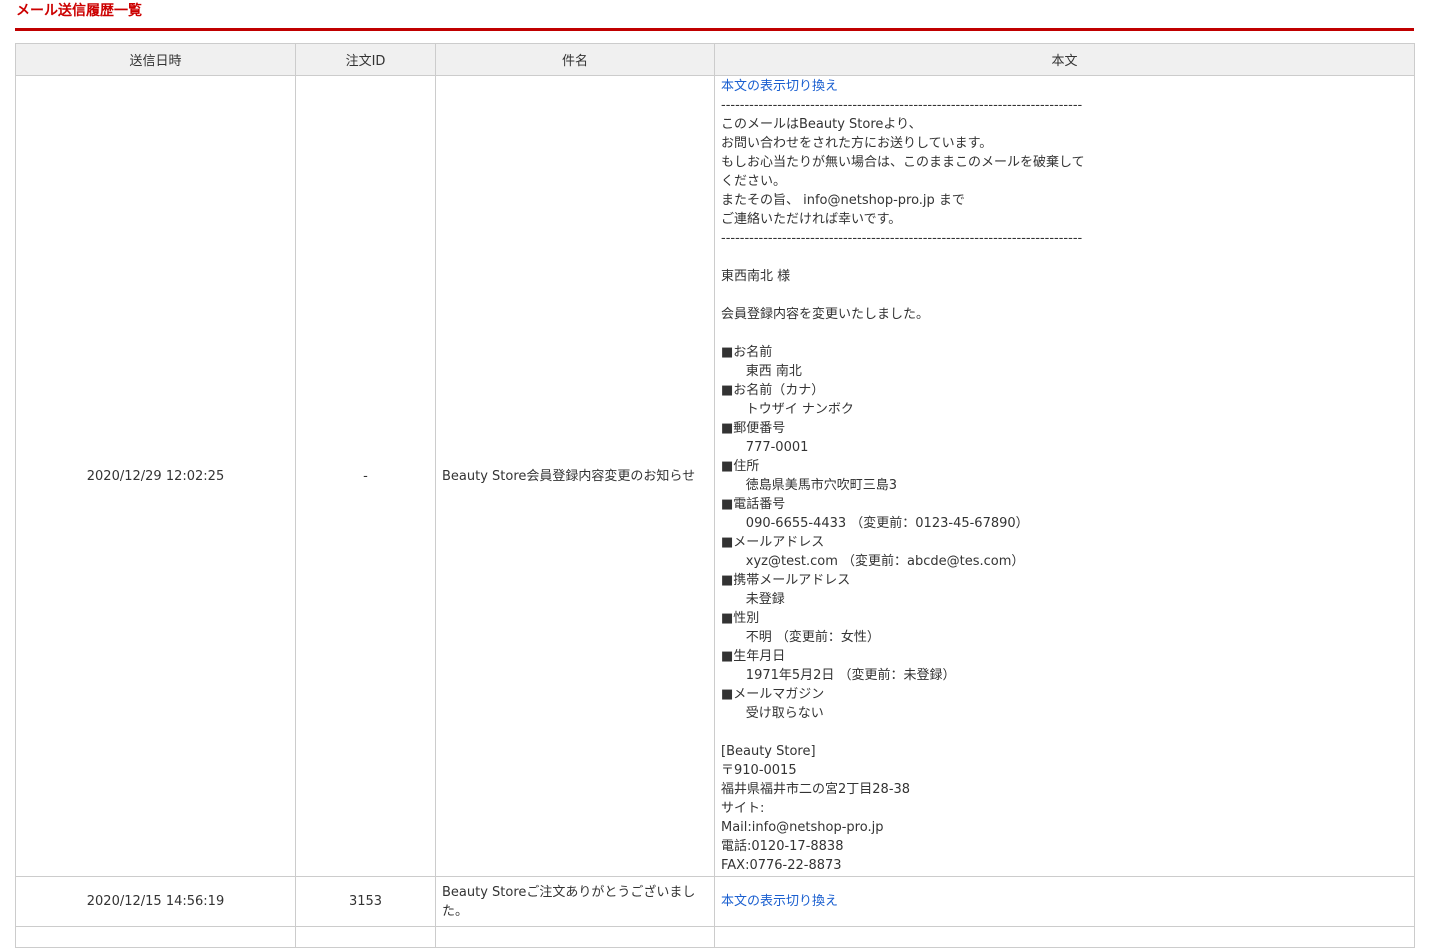 The height and width of the screenshot is (948, 1429). What do you see at coordinates (155, 901) in the screenshot?
I see `cell-sent-at: 2020/12/15 14:56:19` at bounding box center [155, 901].